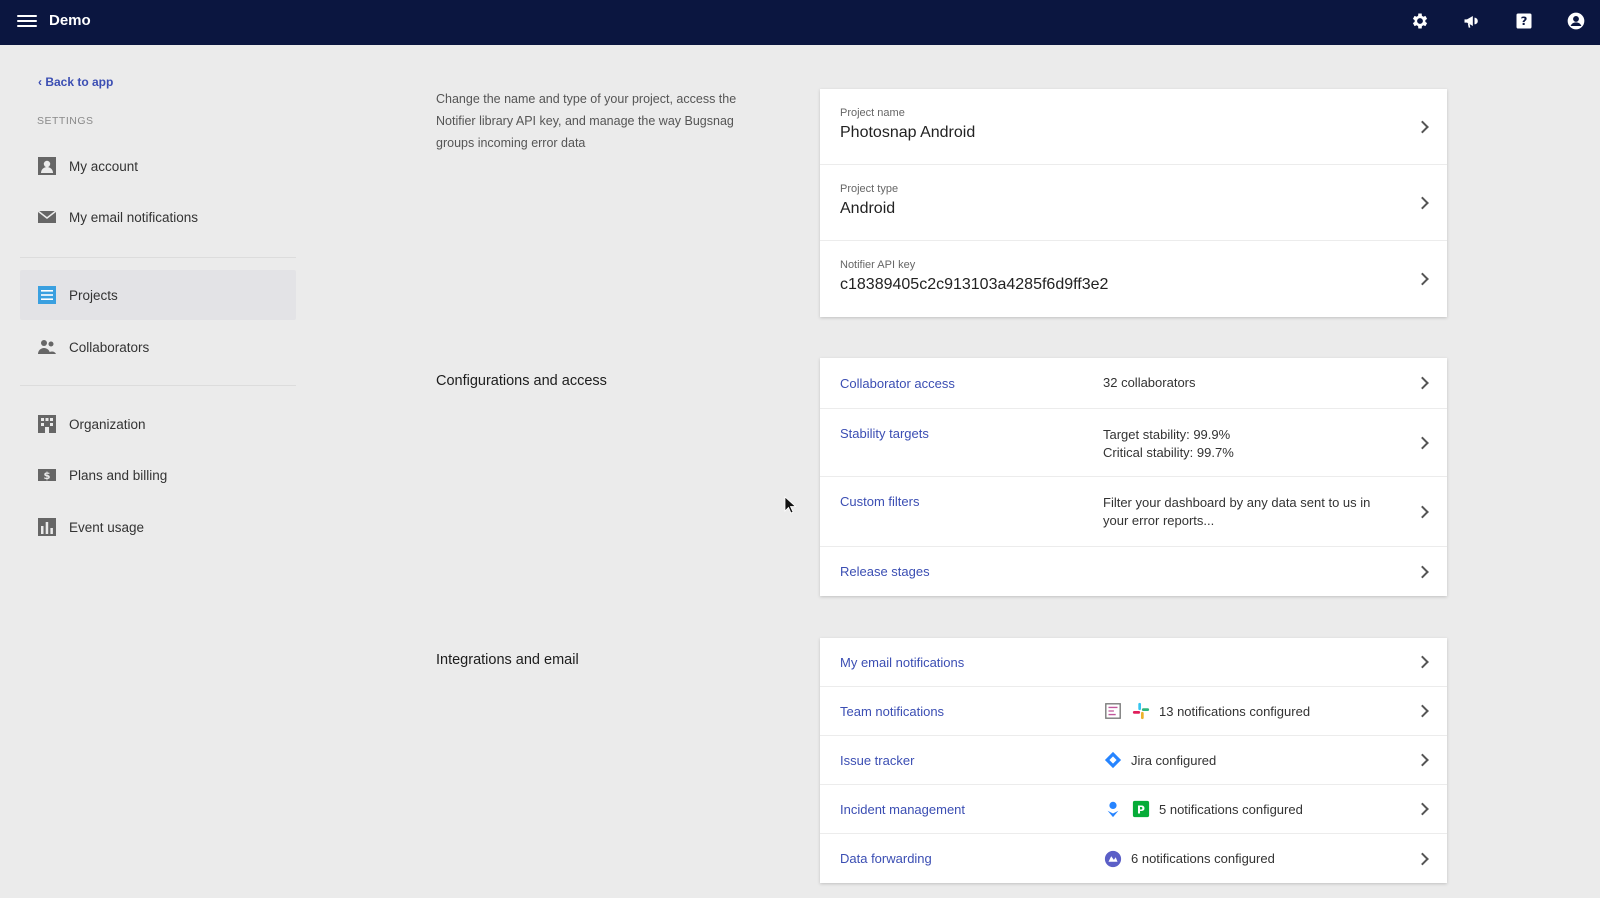 This screenshot has width=1600, height=898. I want to click on integrations-section-title: Integrations and email, so click(507, 660).